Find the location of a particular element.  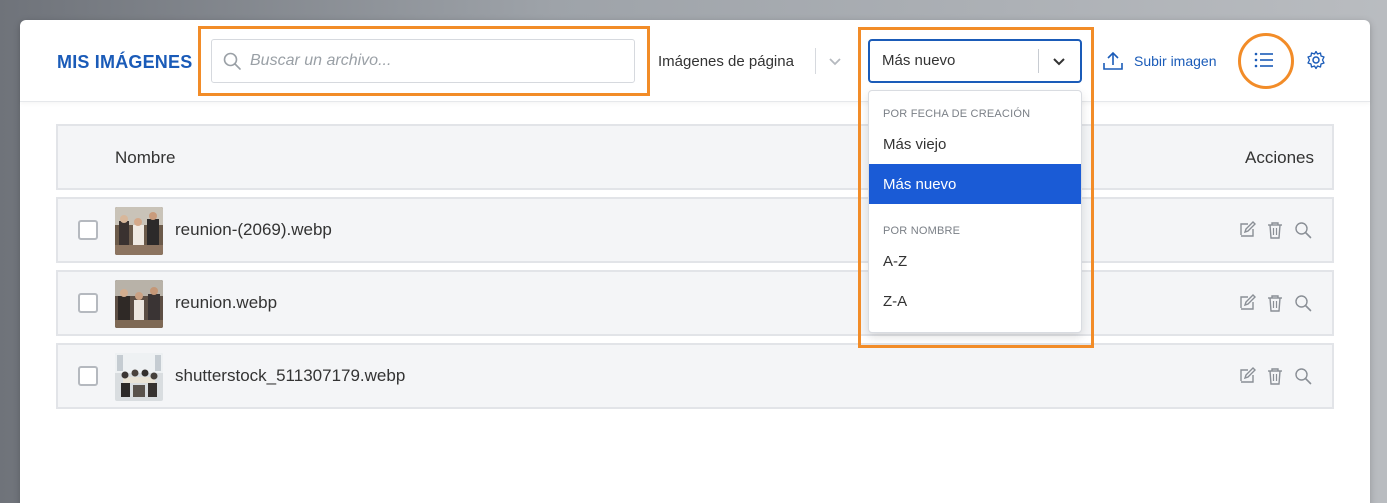

highlight-sort-dropdown is located at coordinates (976, 187).